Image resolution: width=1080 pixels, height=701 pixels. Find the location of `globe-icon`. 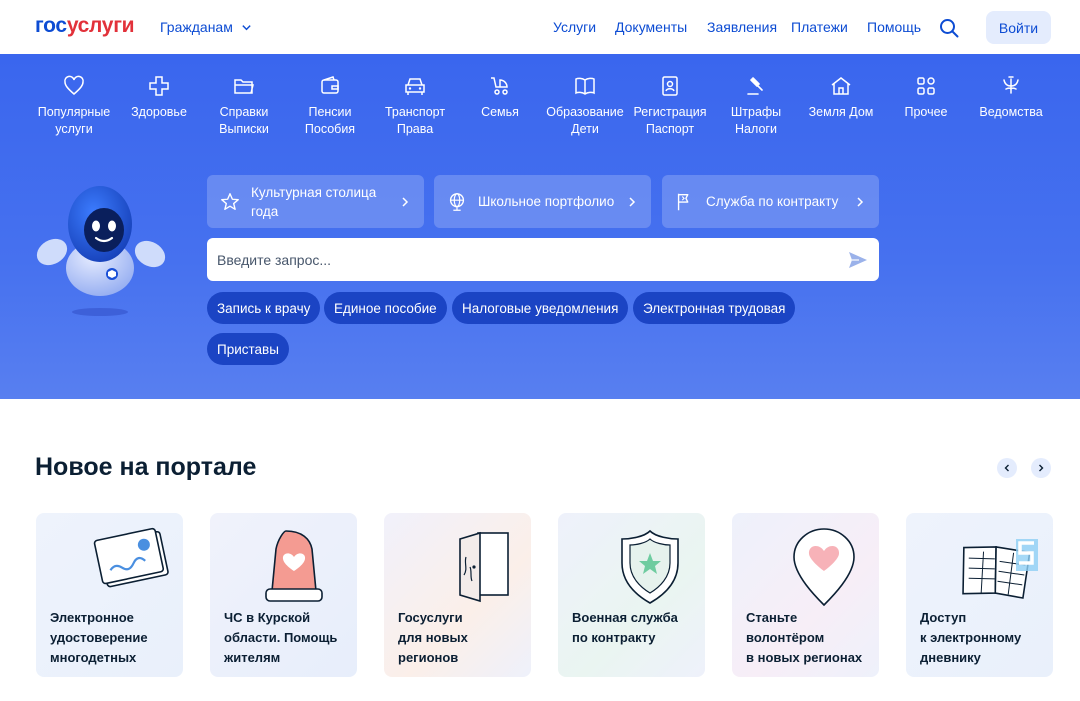

globe-icon is located at coordinates (457, 201).